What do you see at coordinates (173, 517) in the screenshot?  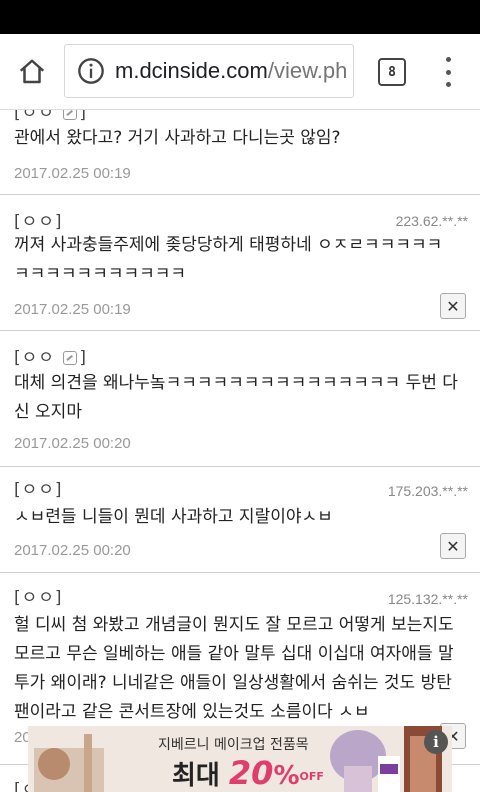 I see `comment-text: ㅅㅂ련들 니들이 뭔데 사과하고 지랄이야ㅅㅂ` at bounding box center [173, 517].